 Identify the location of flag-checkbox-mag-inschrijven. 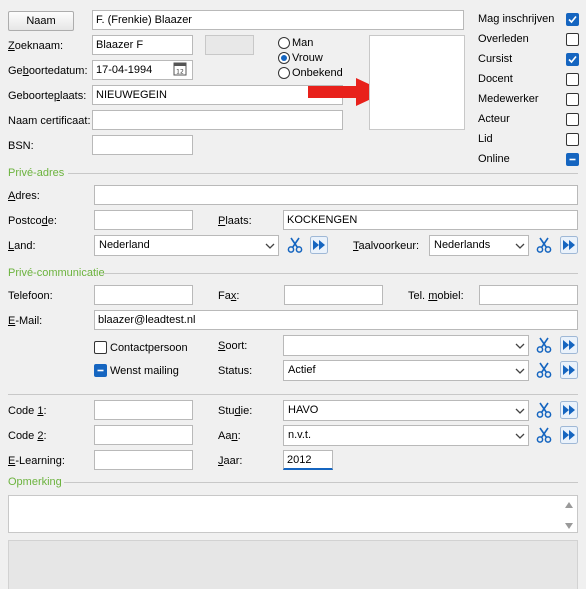
(572, 19).